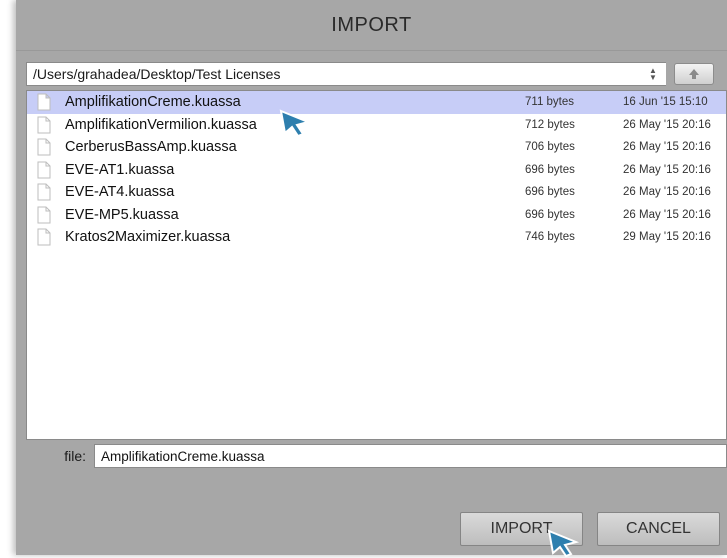 This screenshot has width=727, height=558. What do you see at coordinates (371, 25) in the screenshot?
I see `dialog-title: IMPORT` at bounding box center [371, 25].